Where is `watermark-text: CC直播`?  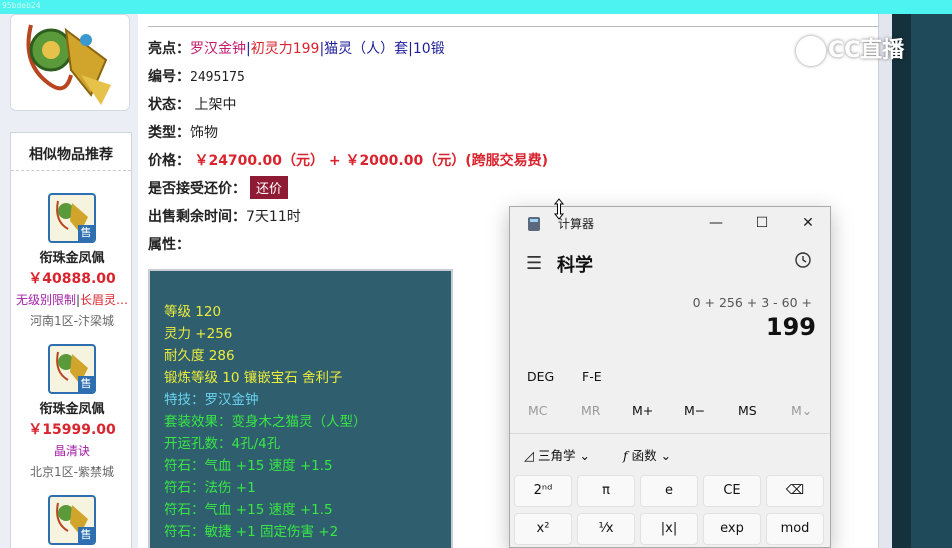
watermark-text: CC直播 is located at coordinates (866, 50).